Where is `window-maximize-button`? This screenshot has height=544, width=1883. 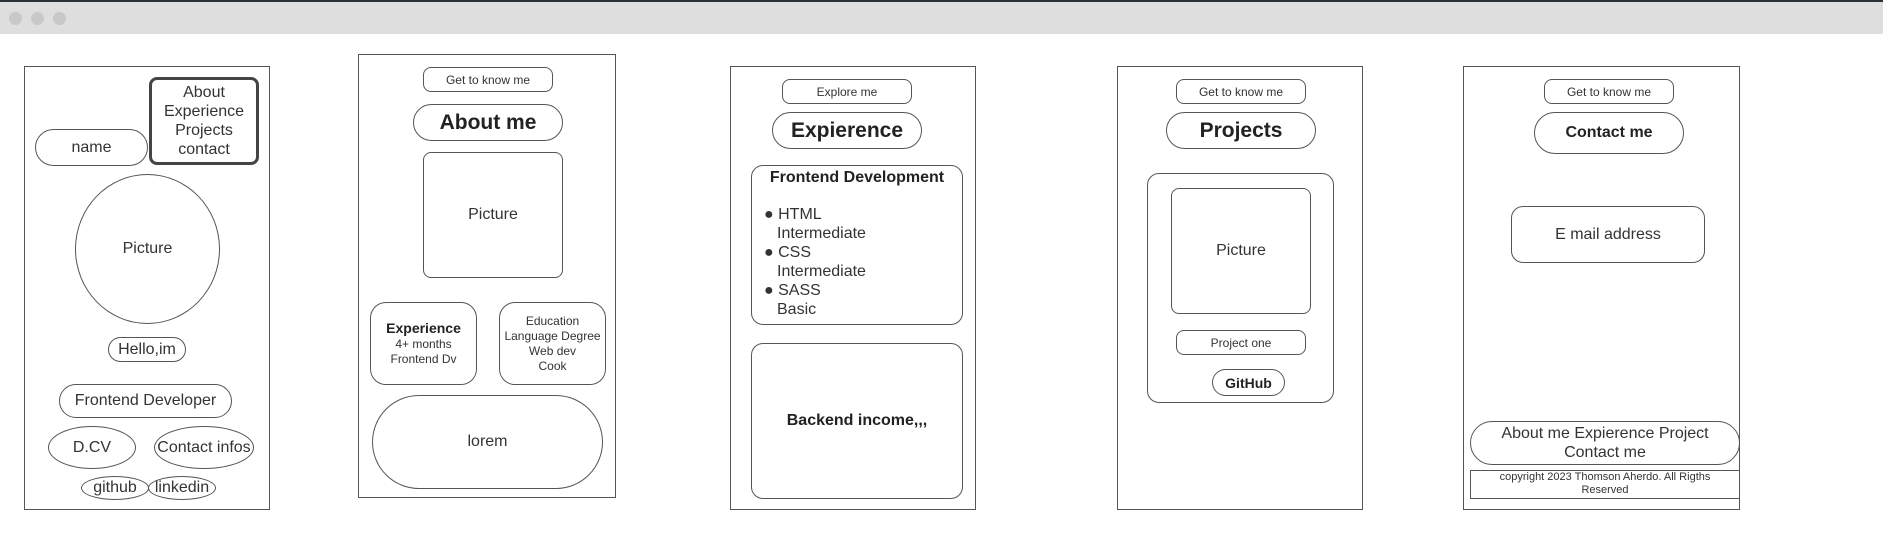
window-maximize-button is located at coordinates (59, 18).